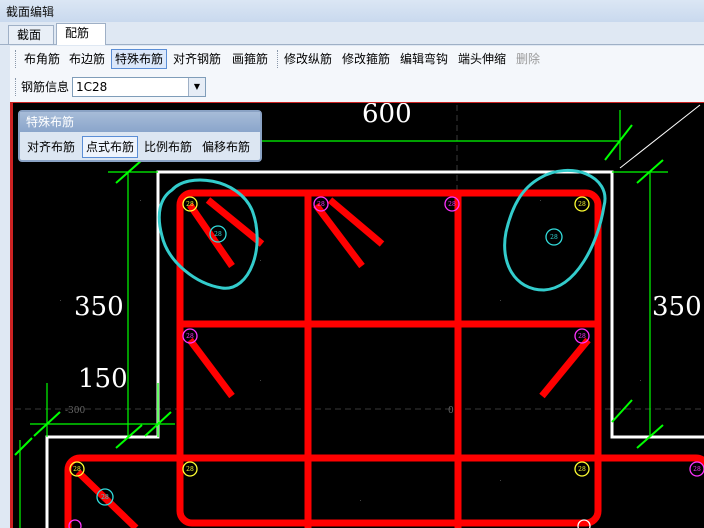 Image resolution: width=704 pixels, height=528 pixels. I want to click on point-layout-button: 点式布筋, so click(110, 147).